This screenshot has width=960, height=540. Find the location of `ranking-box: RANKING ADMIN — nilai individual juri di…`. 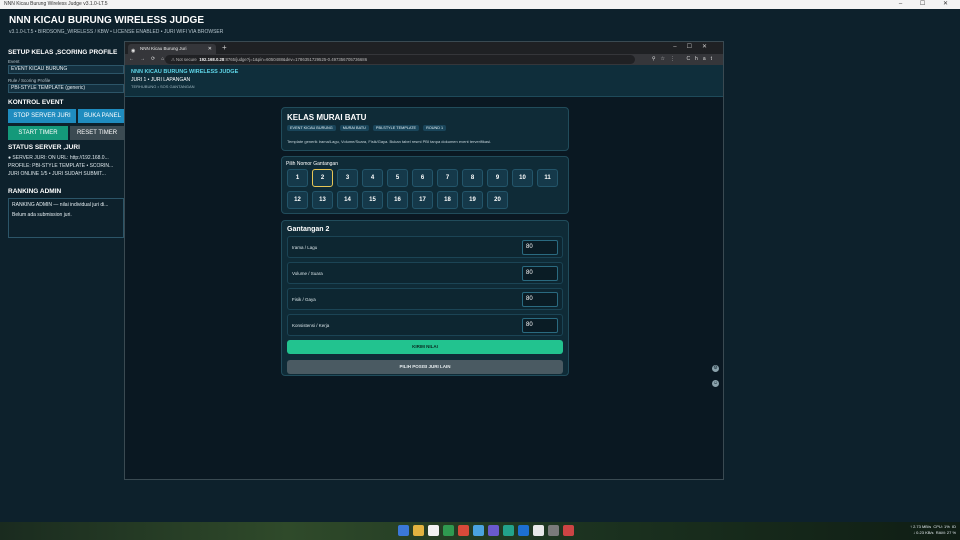

ranking-box: RANKING ADMIN — nilai individual juri di… is located at coordinates (66, 218).